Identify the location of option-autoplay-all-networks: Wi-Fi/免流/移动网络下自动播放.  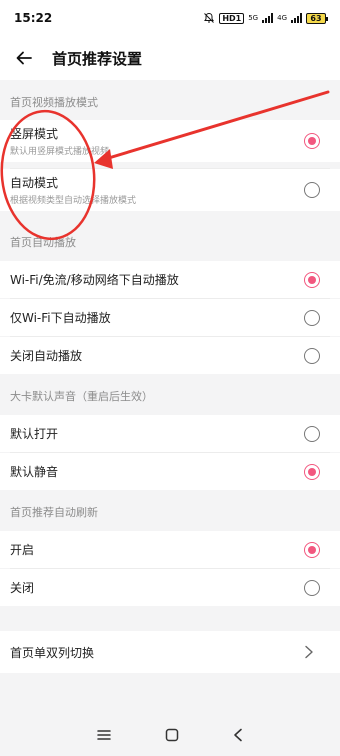
(170, 279).